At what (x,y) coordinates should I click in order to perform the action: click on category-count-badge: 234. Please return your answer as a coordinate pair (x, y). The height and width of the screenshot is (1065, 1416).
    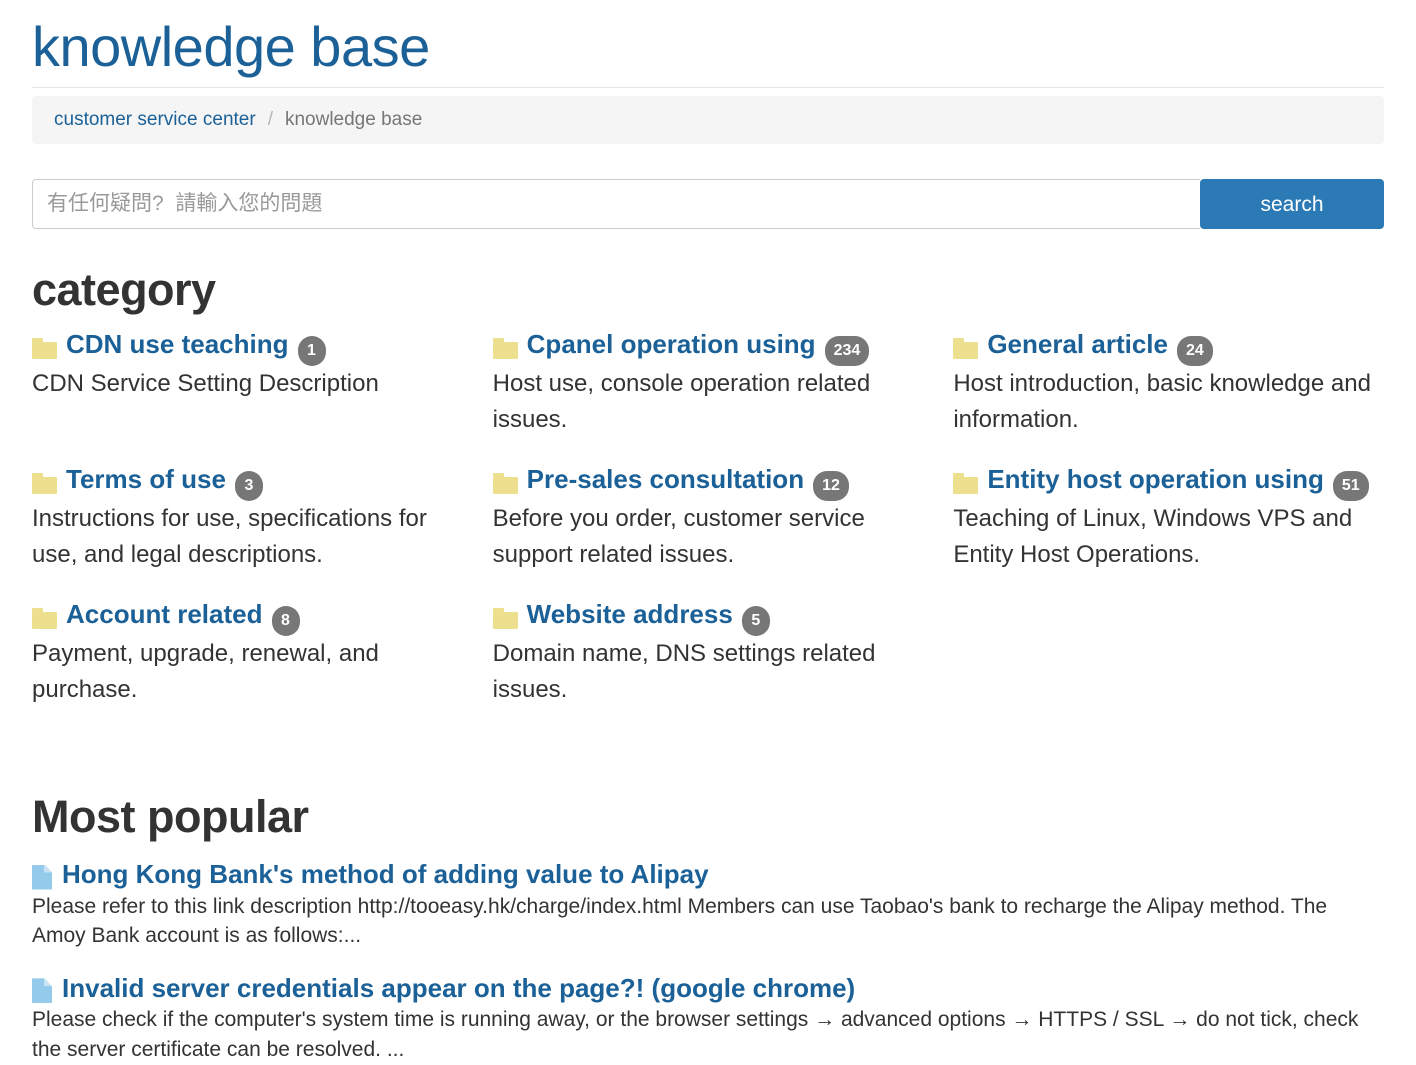
    Looking at the image, I should click on (847, 350).